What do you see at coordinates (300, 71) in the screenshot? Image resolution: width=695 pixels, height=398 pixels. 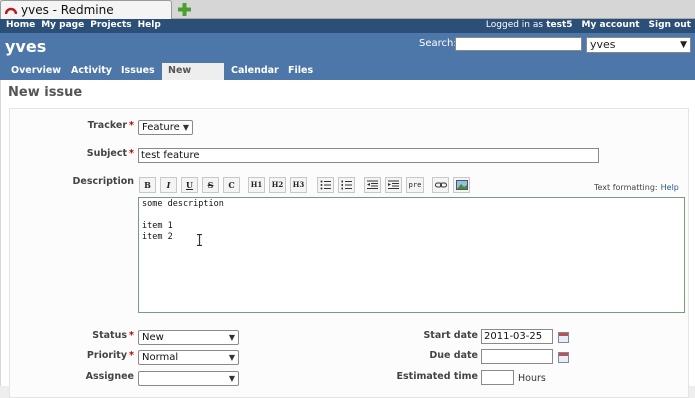 I see `tab-files: Files` at bounding box center [300, 71].